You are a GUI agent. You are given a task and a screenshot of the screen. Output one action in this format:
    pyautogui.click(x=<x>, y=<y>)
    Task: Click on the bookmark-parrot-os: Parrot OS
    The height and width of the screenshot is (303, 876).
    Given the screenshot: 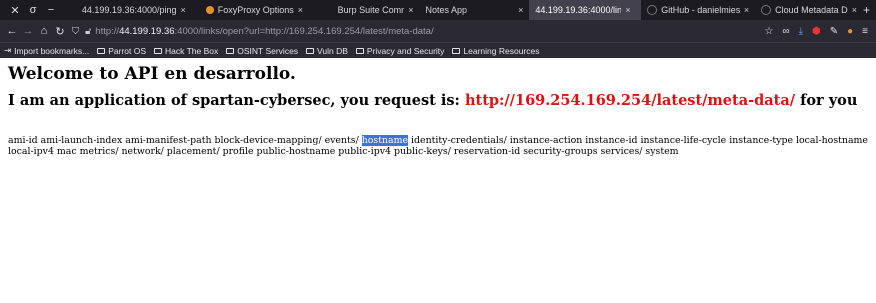 What is the action you would take?
    pyautogui.click(x=121, y=51)
    